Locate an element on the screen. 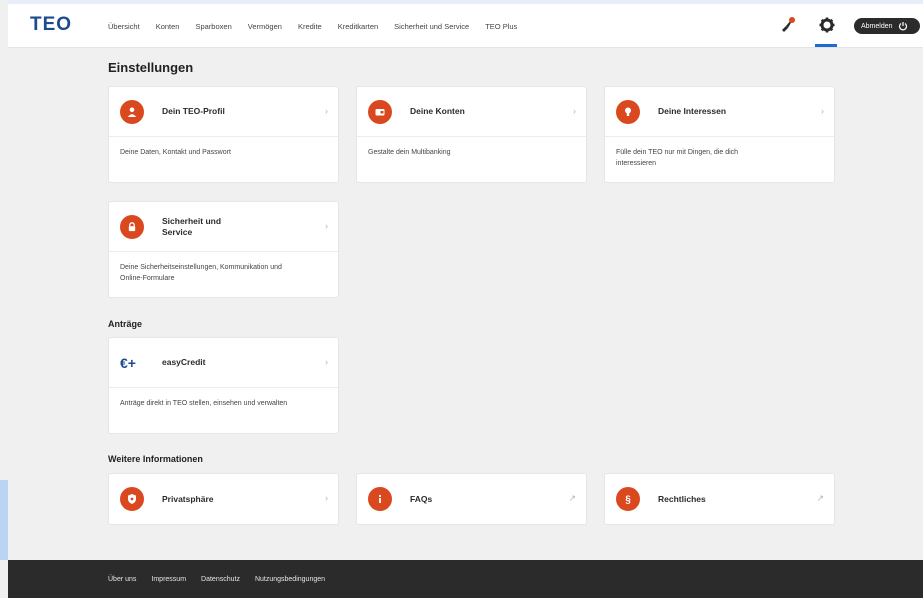  active-tab-indicator is located at coordinates (826, 45).